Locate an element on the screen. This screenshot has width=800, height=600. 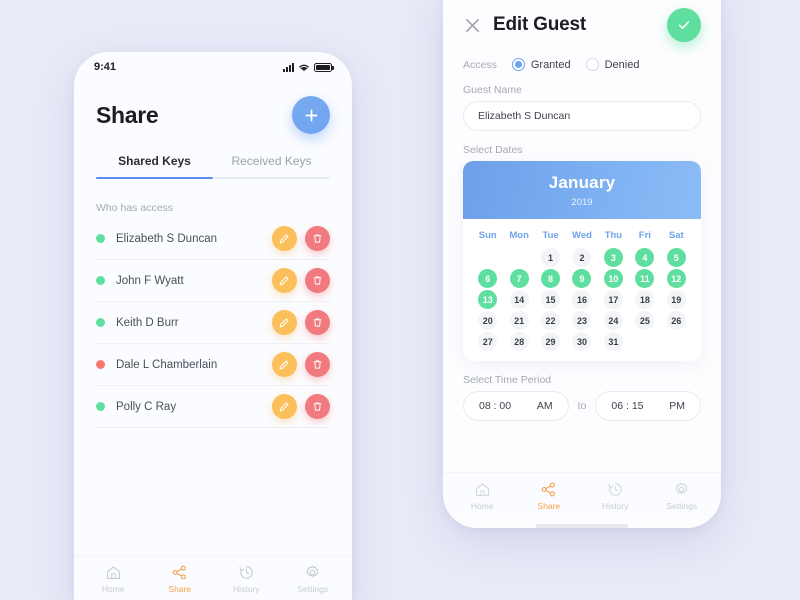
calendar-day: 28 is located at coordinates (519, 341).